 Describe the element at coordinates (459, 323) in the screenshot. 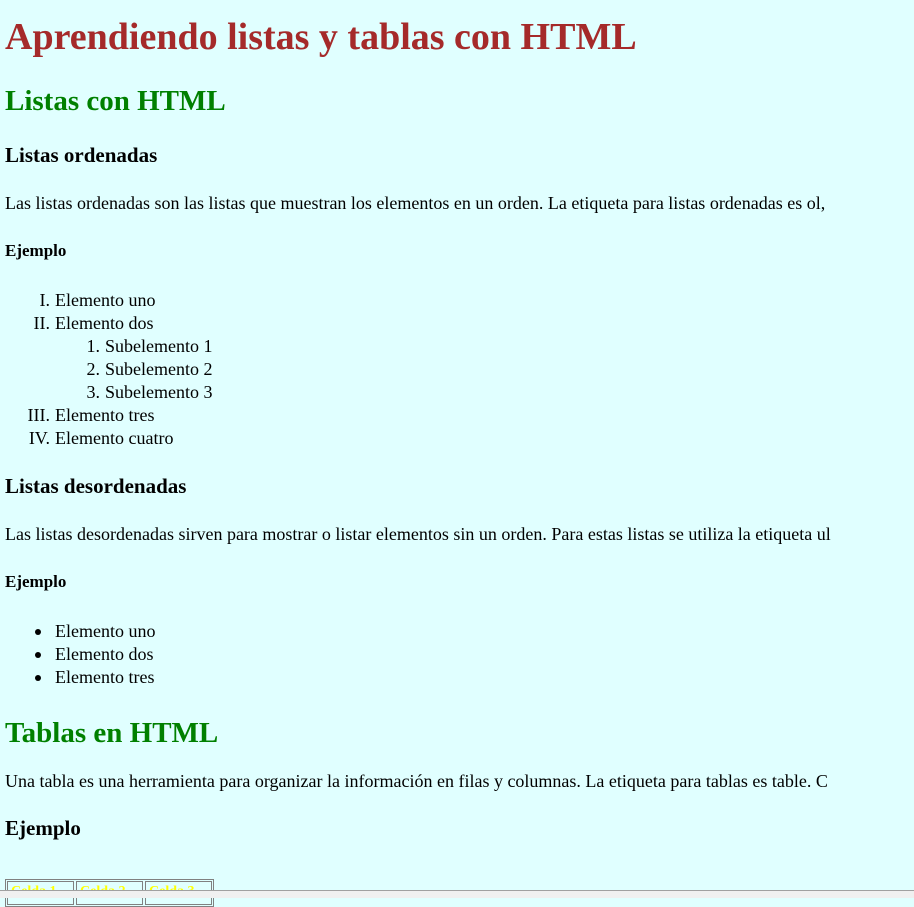

I see `list-item: II. Elemento dos` at that location.